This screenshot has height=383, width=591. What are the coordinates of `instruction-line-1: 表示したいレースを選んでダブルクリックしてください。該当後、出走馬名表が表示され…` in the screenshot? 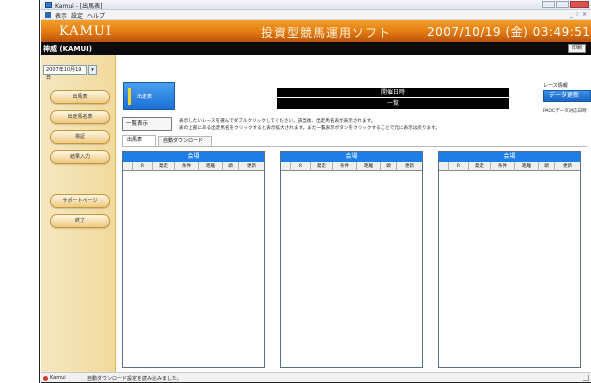 It's located at (277, 121).